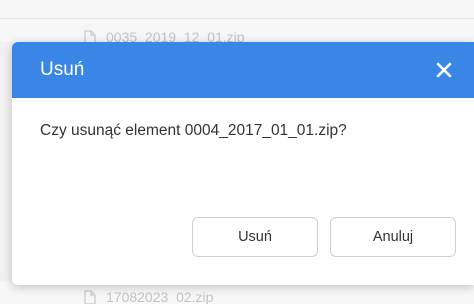  What do you see at coordinates (324, 237) in the screenshot?
I see `dialog-footer: Usuń Anuluj` at bounding box center [324, 237].